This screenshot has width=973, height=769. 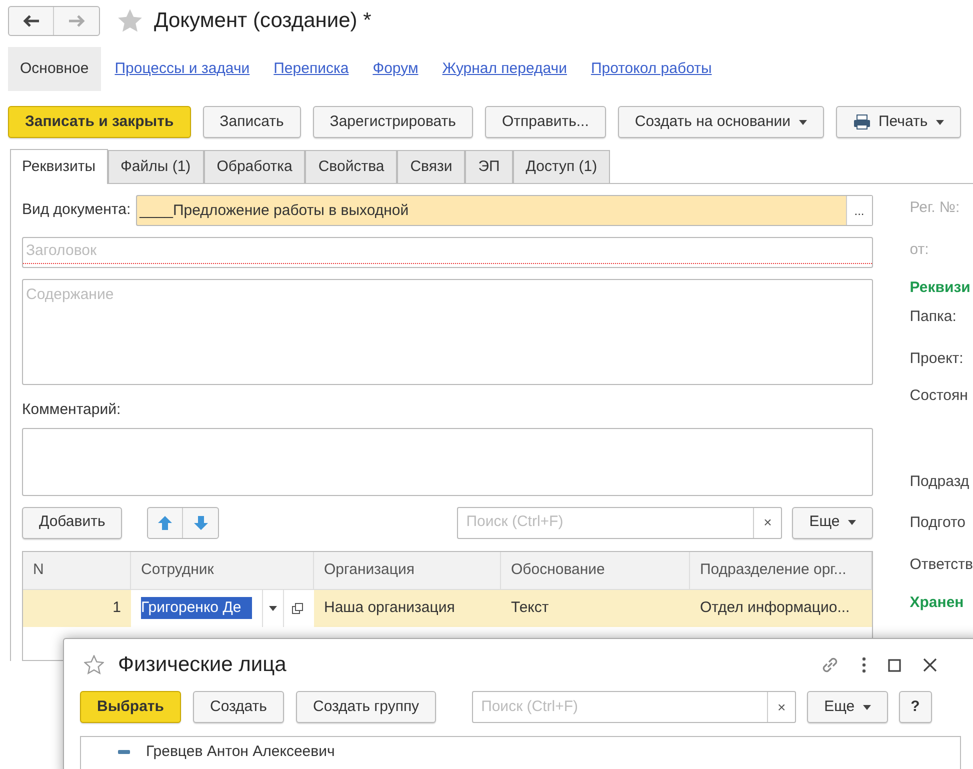 What do you see at coordinates (864, 665) in the screenshot?
I see `more-icon` at bounding box center [864, 665].